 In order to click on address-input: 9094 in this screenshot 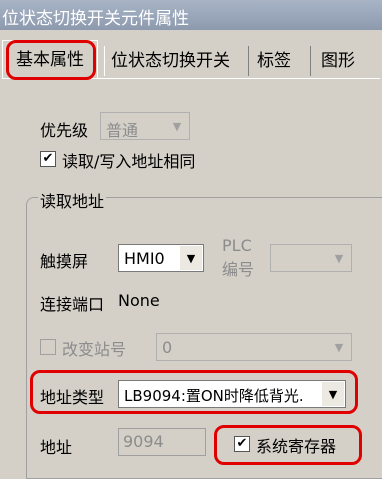, I will do `click(162, 442)`.